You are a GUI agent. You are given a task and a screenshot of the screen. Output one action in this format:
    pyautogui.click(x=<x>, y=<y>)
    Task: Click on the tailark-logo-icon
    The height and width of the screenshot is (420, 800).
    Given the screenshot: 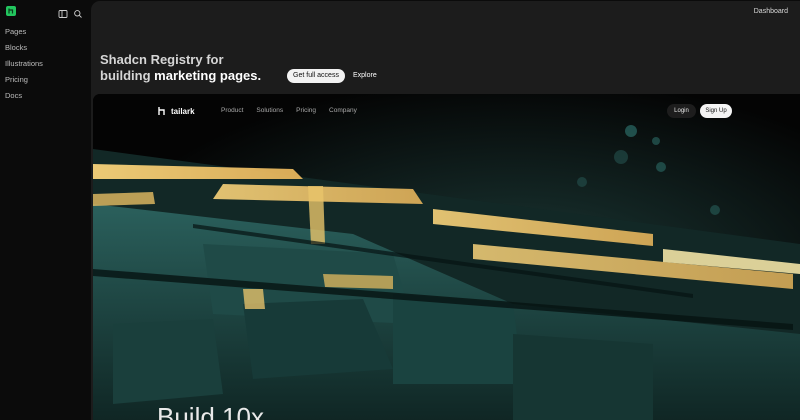 What is the action you would take?
    pyautogui.click(x=161, y=111)
    